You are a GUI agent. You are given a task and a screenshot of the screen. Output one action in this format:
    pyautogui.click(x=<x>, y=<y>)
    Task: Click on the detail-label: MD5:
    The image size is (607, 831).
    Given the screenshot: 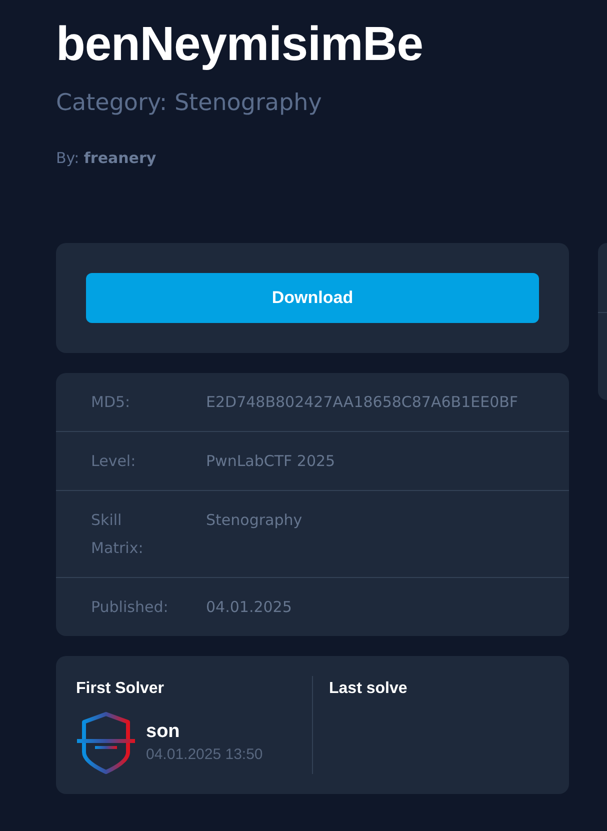 What is the action you would take?
    pyautogui.click(x=111, y=402)
    